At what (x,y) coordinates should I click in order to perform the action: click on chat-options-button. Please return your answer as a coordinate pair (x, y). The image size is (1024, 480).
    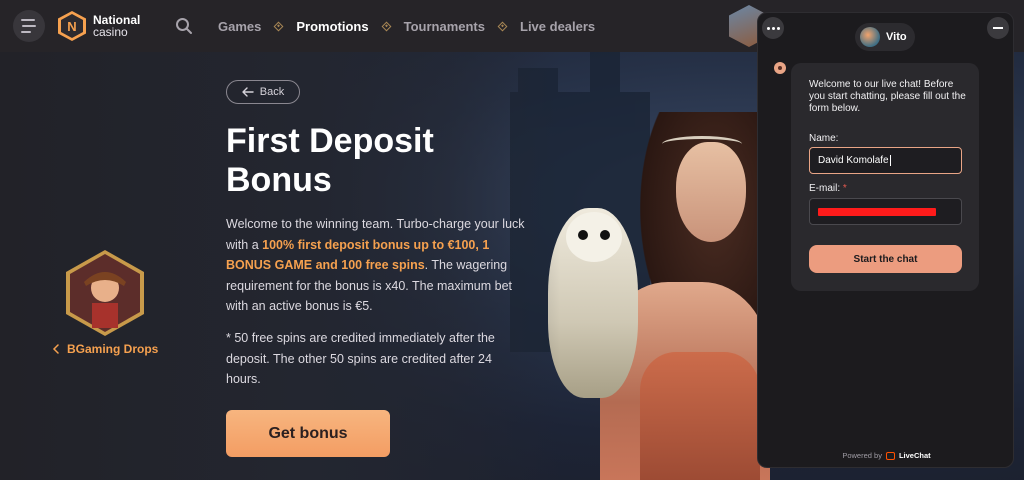
    Looking at the image, I should click on (773, 28).